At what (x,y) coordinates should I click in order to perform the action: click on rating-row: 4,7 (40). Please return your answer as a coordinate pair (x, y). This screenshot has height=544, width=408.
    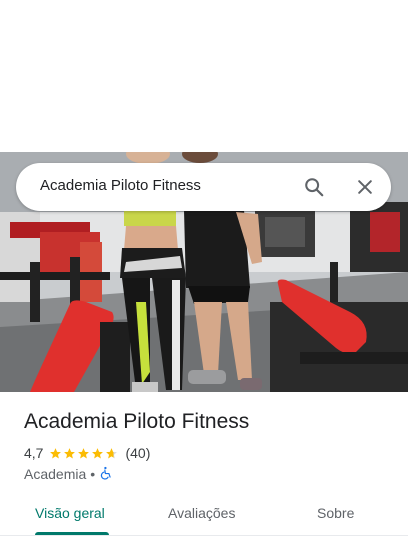
    Looking at the image, I should click on (87, 453).